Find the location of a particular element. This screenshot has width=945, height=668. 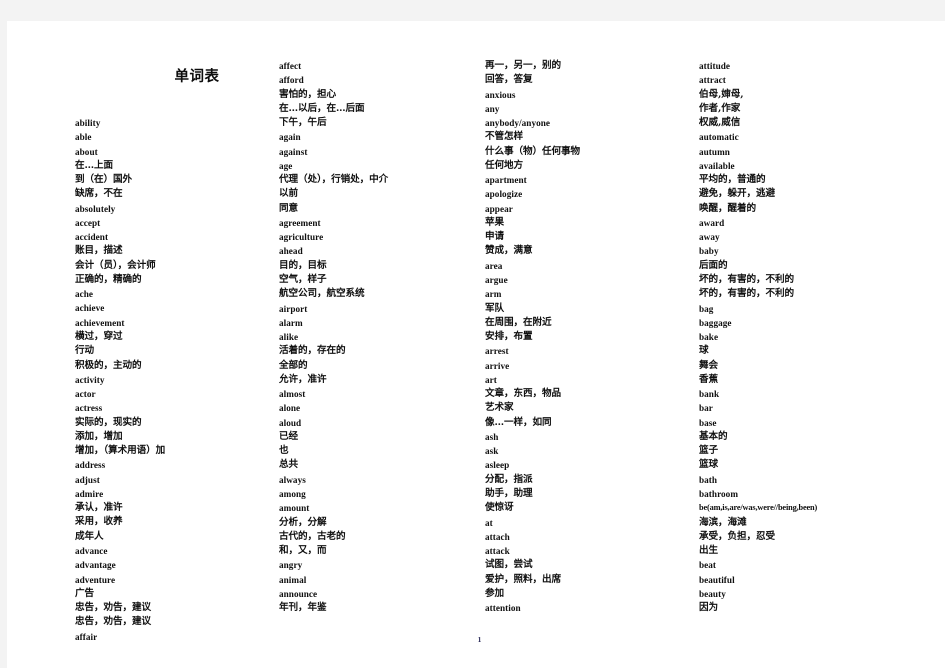

word-entry: achievement is located at coordinates (100, 322).